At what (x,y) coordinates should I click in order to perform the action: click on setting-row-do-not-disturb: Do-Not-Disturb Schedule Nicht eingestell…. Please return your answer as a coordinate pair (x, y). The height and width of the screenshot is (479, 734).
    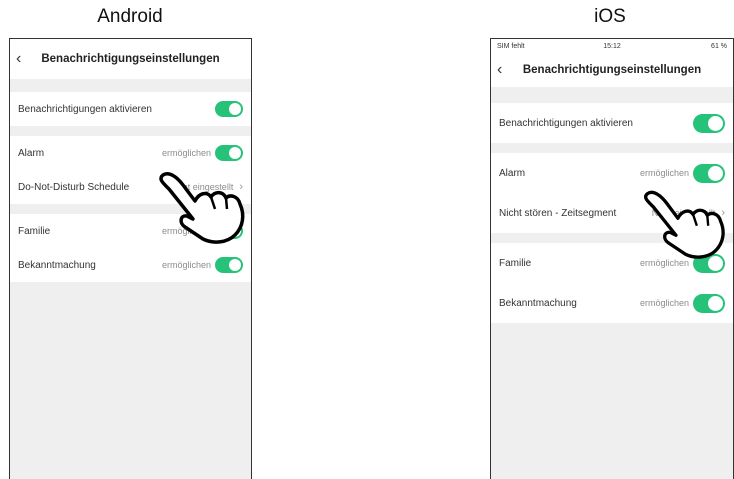
    Looking at the image, I should click on (130, 187).